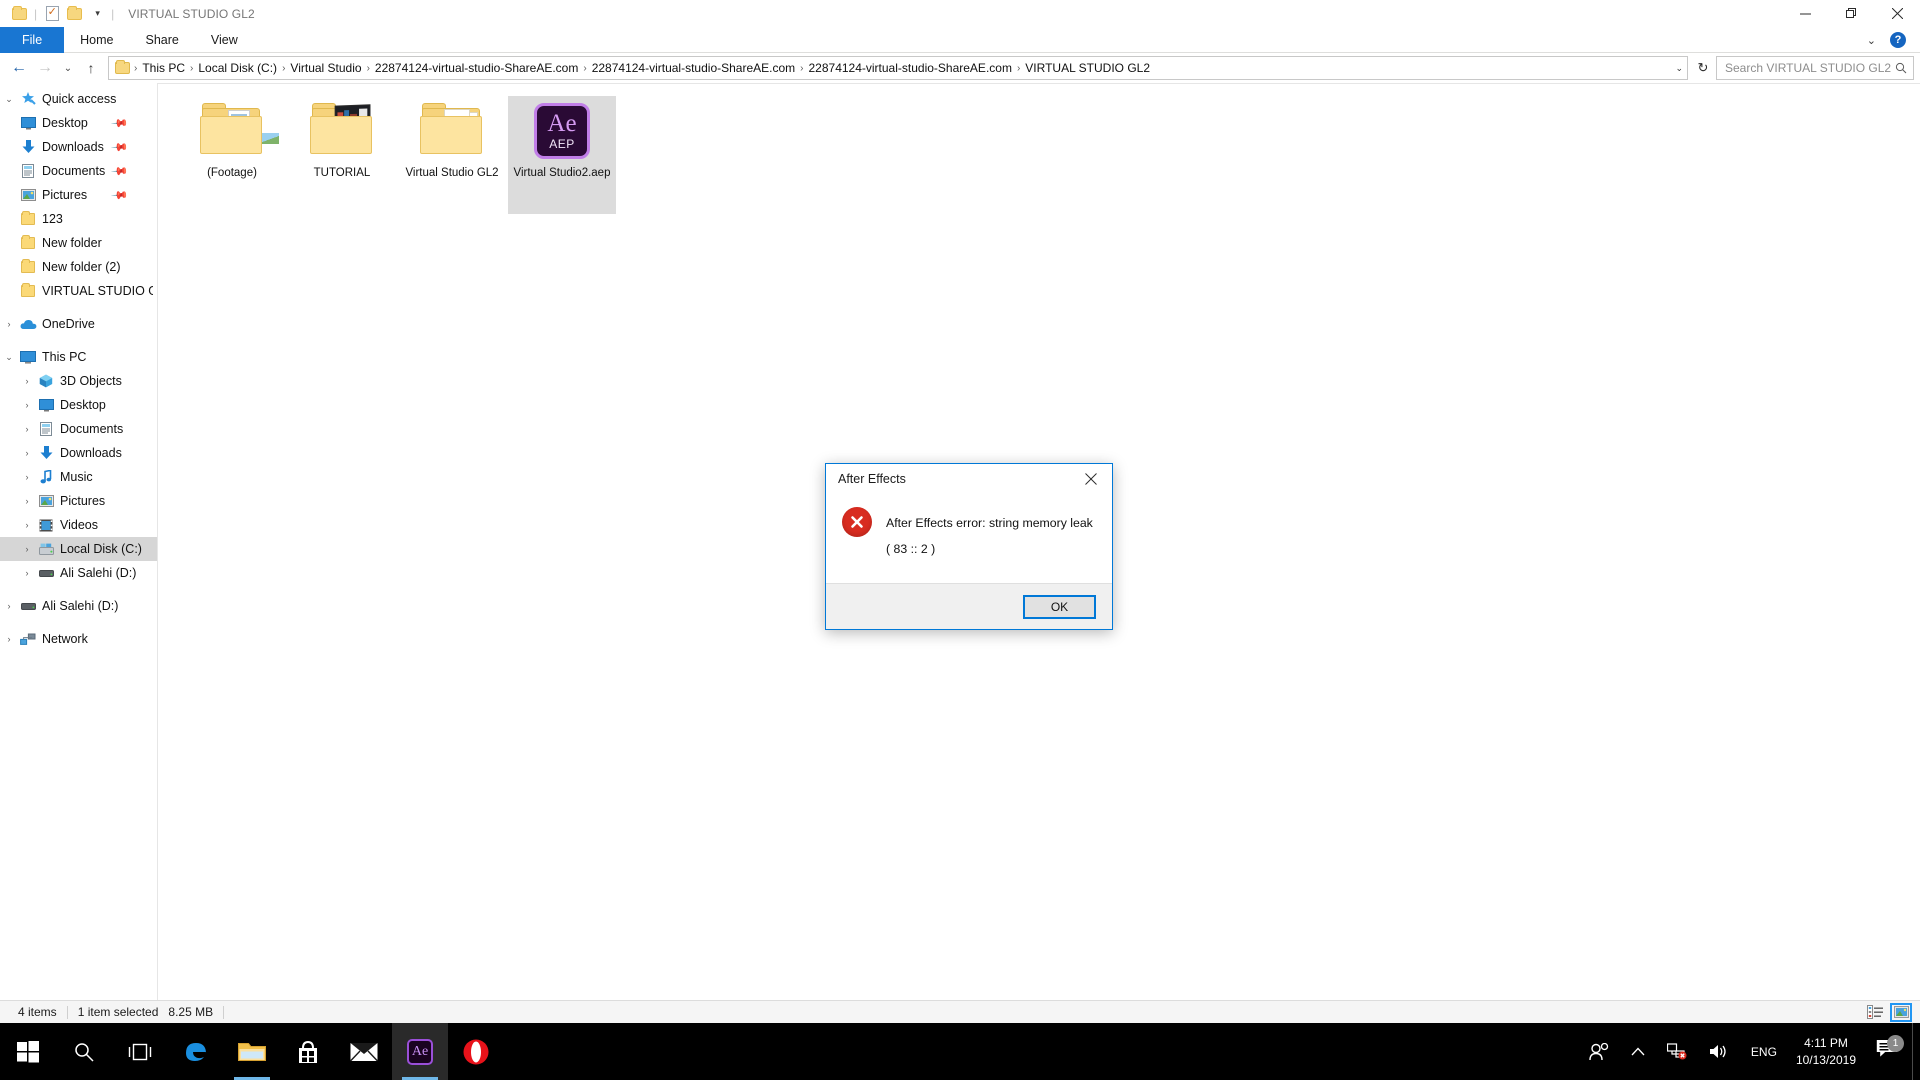 The width and height of the screenshot is (1920, 1080). Describe the element at coordinates (1851, 13) in the screenshot. I see `restore-button` at that location.